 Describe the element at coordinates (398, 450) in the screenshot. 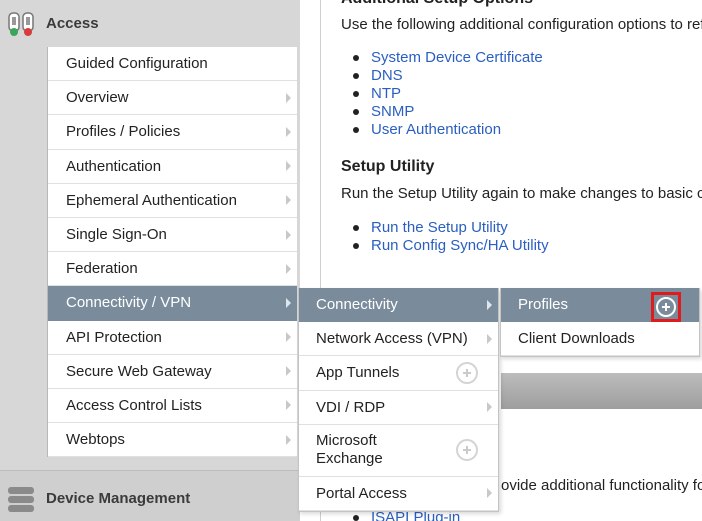

I see `submenu-item-microsoft-exchange: Microsoft Exchange` at that location.